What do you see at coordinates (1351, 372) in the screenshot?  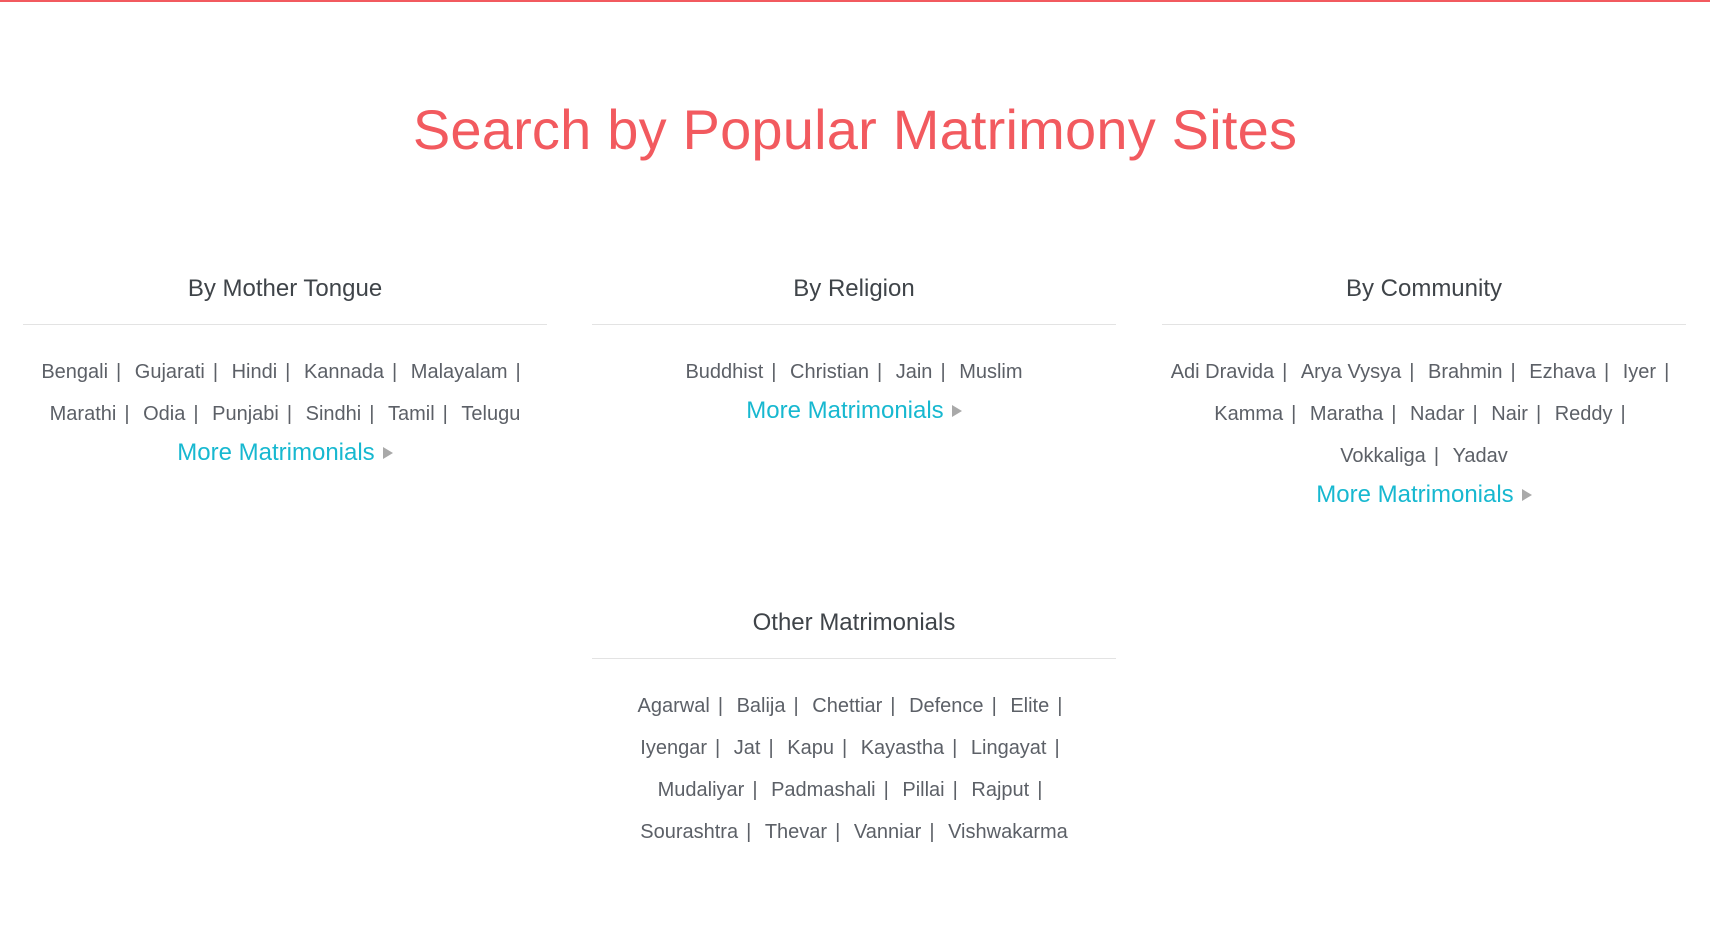 I see `community-link-arya-vysya: Arya Vysya` at bounding box center [1351, 372].